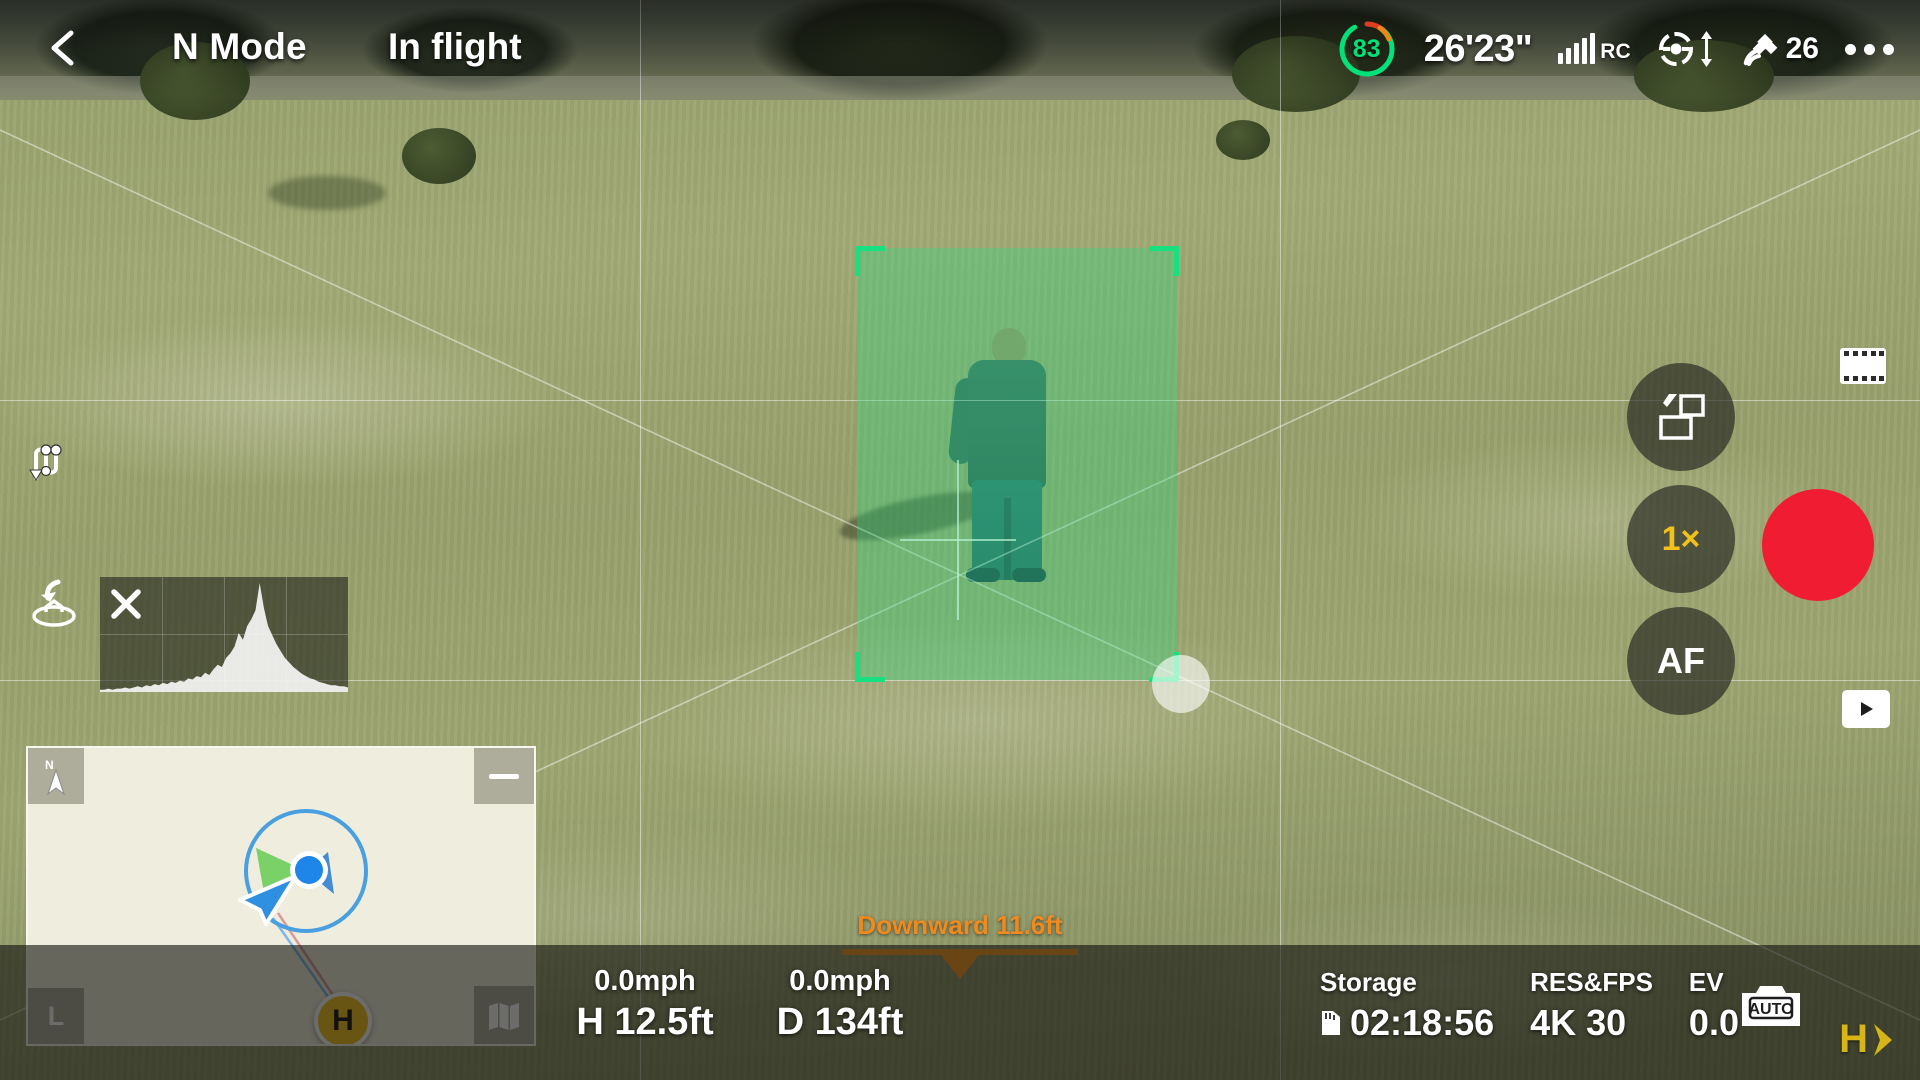 The height and width of the screenshot is (1080, 1920). I want to click on vision-sensing-icon, so click(1675, 49).